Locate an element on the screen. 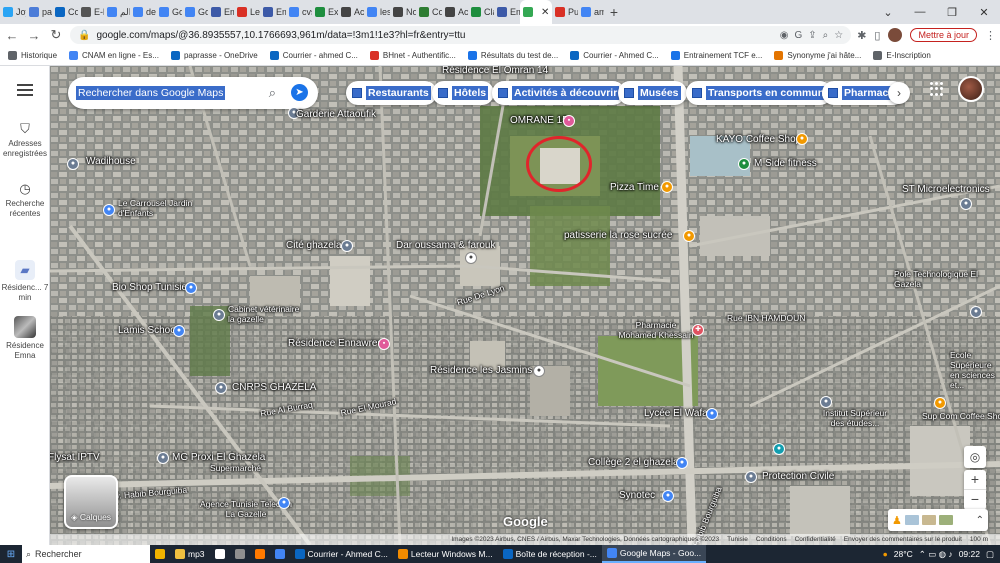 The image size is (1000, 563). label-patisserie: patisserie la rose sucrée is located at coordinates (618, 235).